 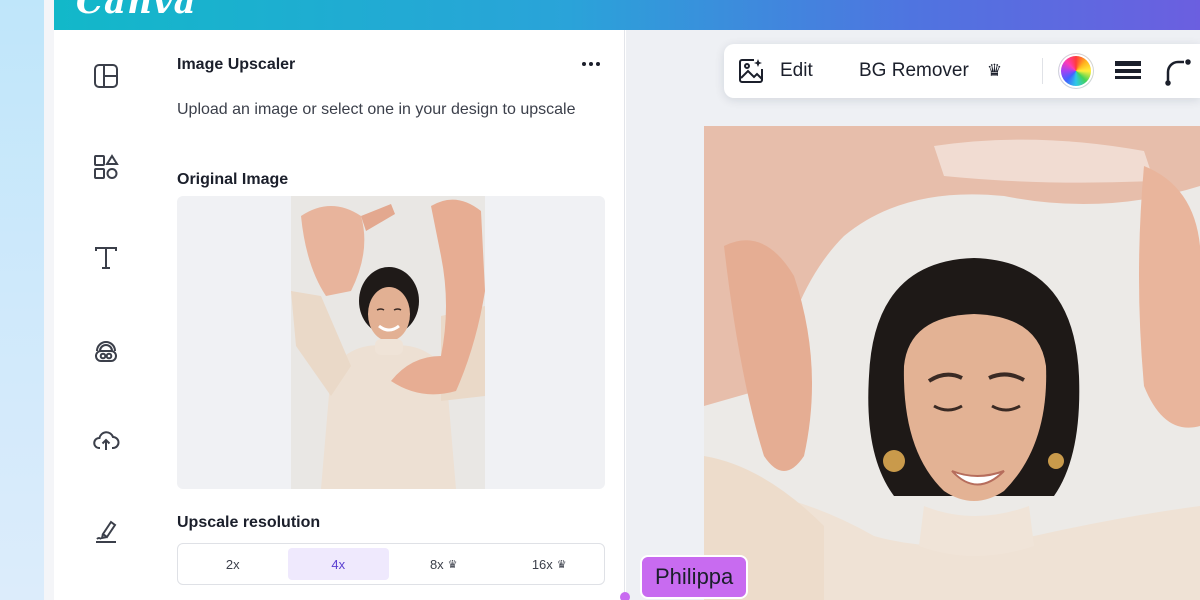 I want to click on panel-title: Image Upscaler, so click(x=236, y=64).